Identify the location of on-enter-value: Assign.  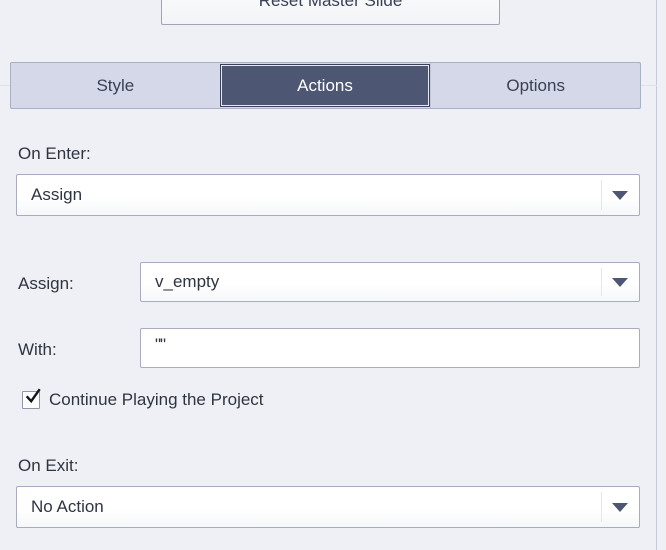
(57, 194).